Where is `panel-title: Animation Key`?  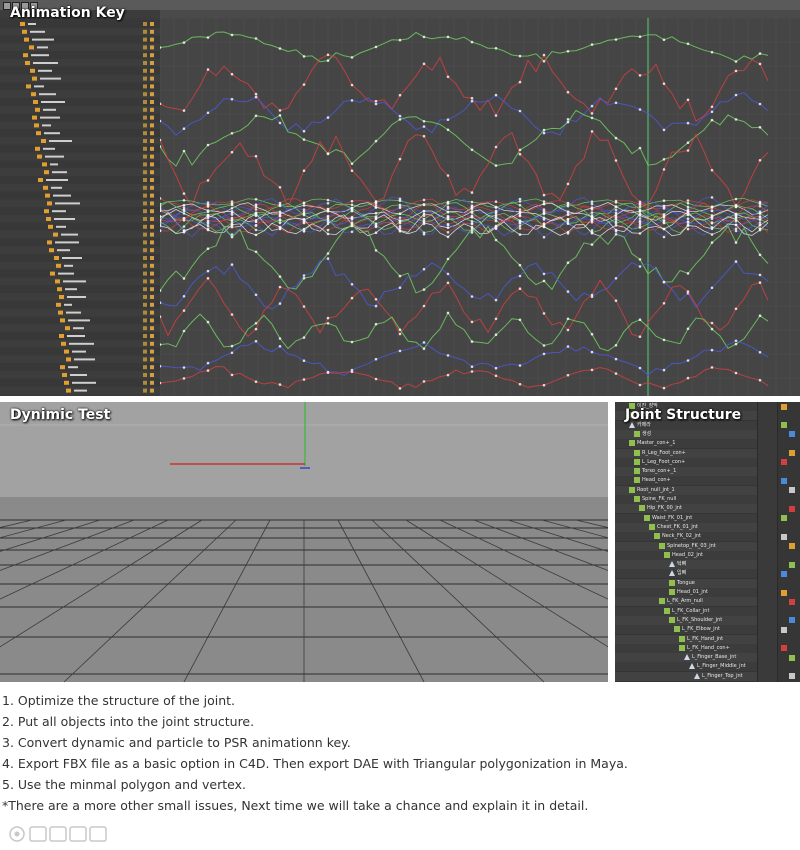
panel-title: Animation Key is located at coordinates (67, 13).